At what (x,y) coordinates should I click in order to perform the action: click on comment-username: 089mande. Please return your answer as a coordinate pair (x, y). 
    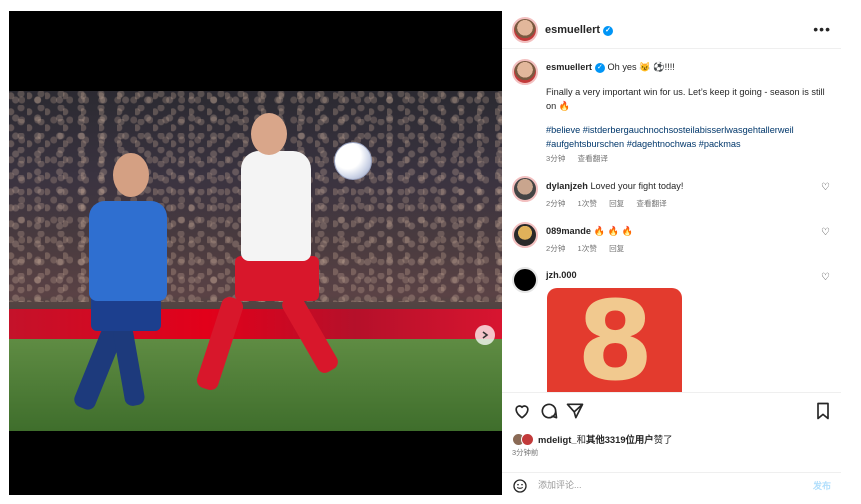
    Looking at the image, I should click on (568, 231).